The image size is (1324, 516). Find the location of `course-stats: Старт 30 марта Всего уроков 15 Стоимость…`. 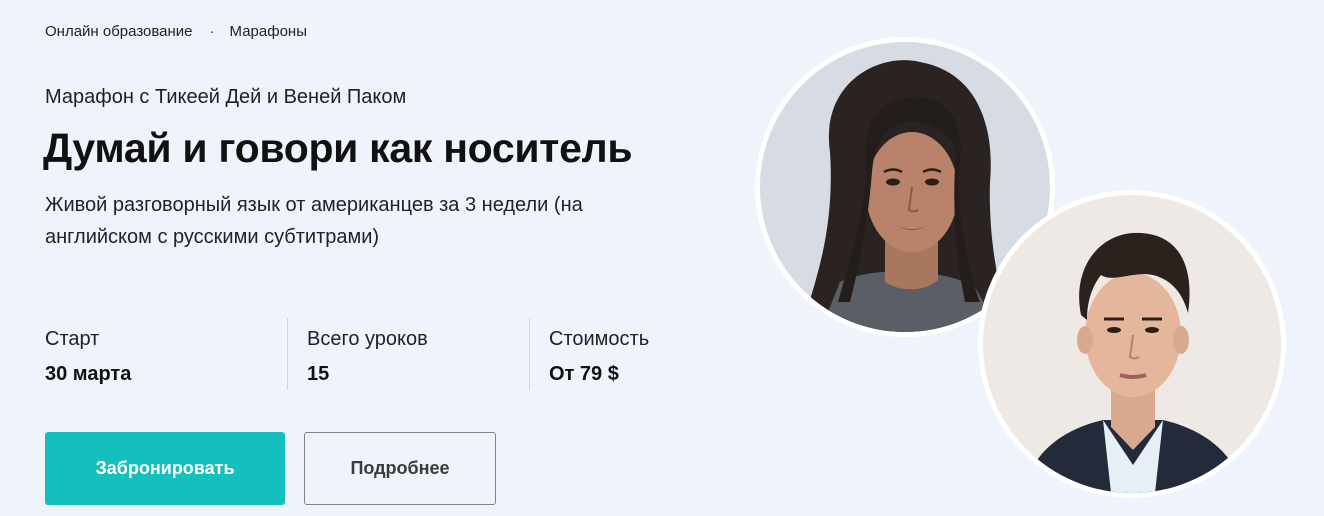

course-stats: Старт 30 марта Всего уроков 15 Стоимость… is located at coordinates (387, 354).